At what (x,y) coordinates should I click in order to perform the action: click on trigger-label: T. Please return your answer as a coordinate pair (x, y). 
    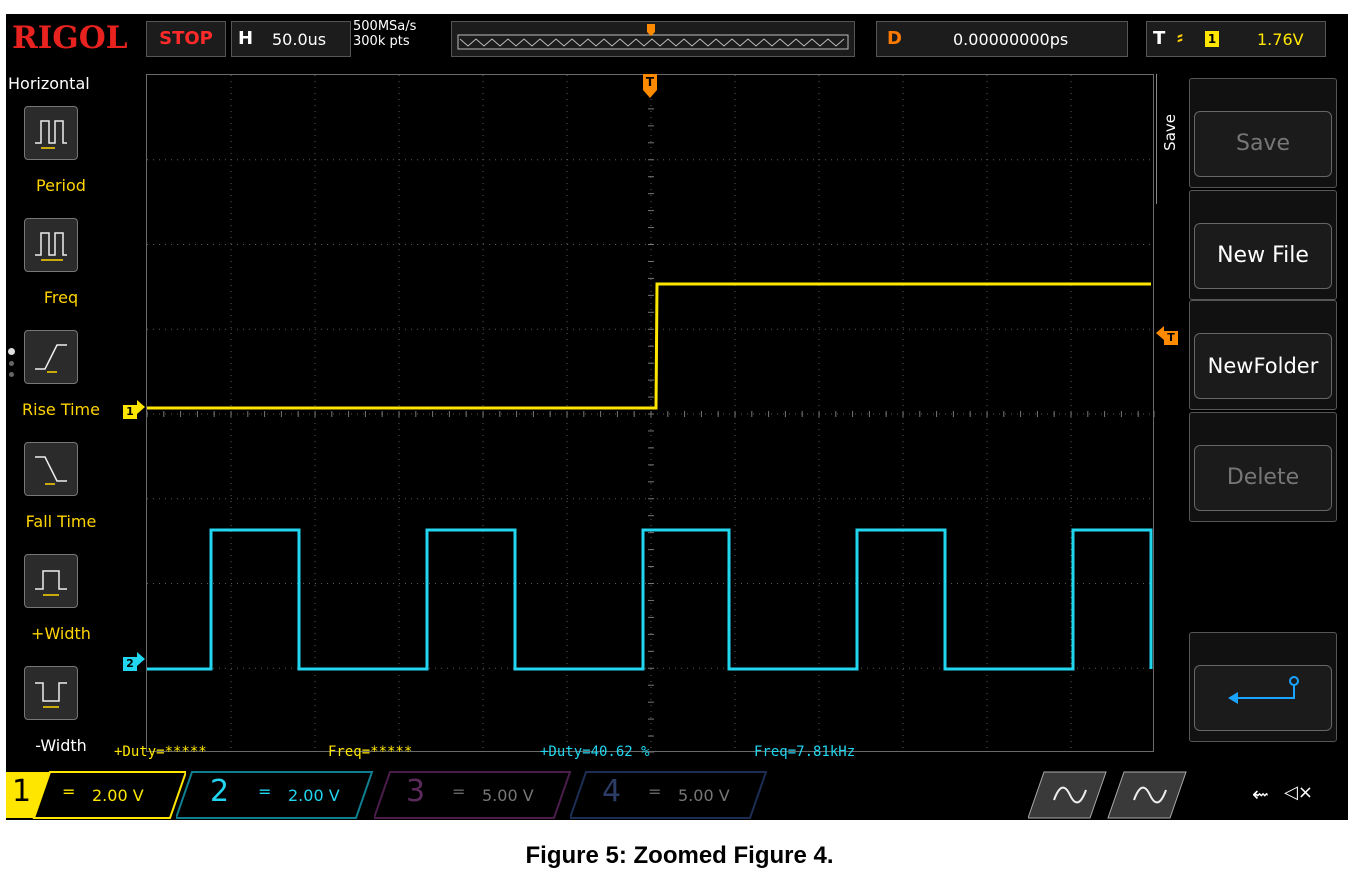
    Looking at the image, I should click on (1159, 38).